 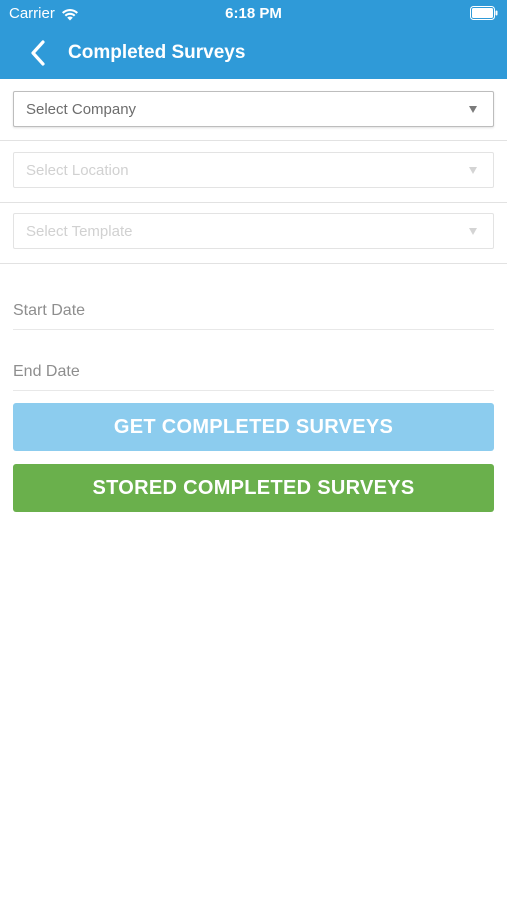 I want to click on stored-completed-surveys-button: STORED COMPLETED SURVEYS, so click(x=253, y=488).